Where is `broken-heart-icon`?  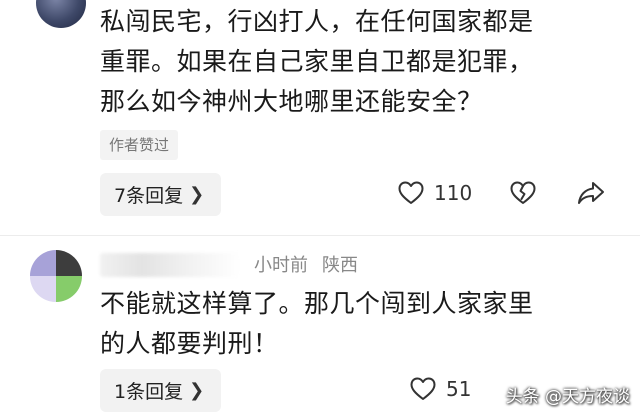
broken-heart-icon is located at coordinates (523, 192).